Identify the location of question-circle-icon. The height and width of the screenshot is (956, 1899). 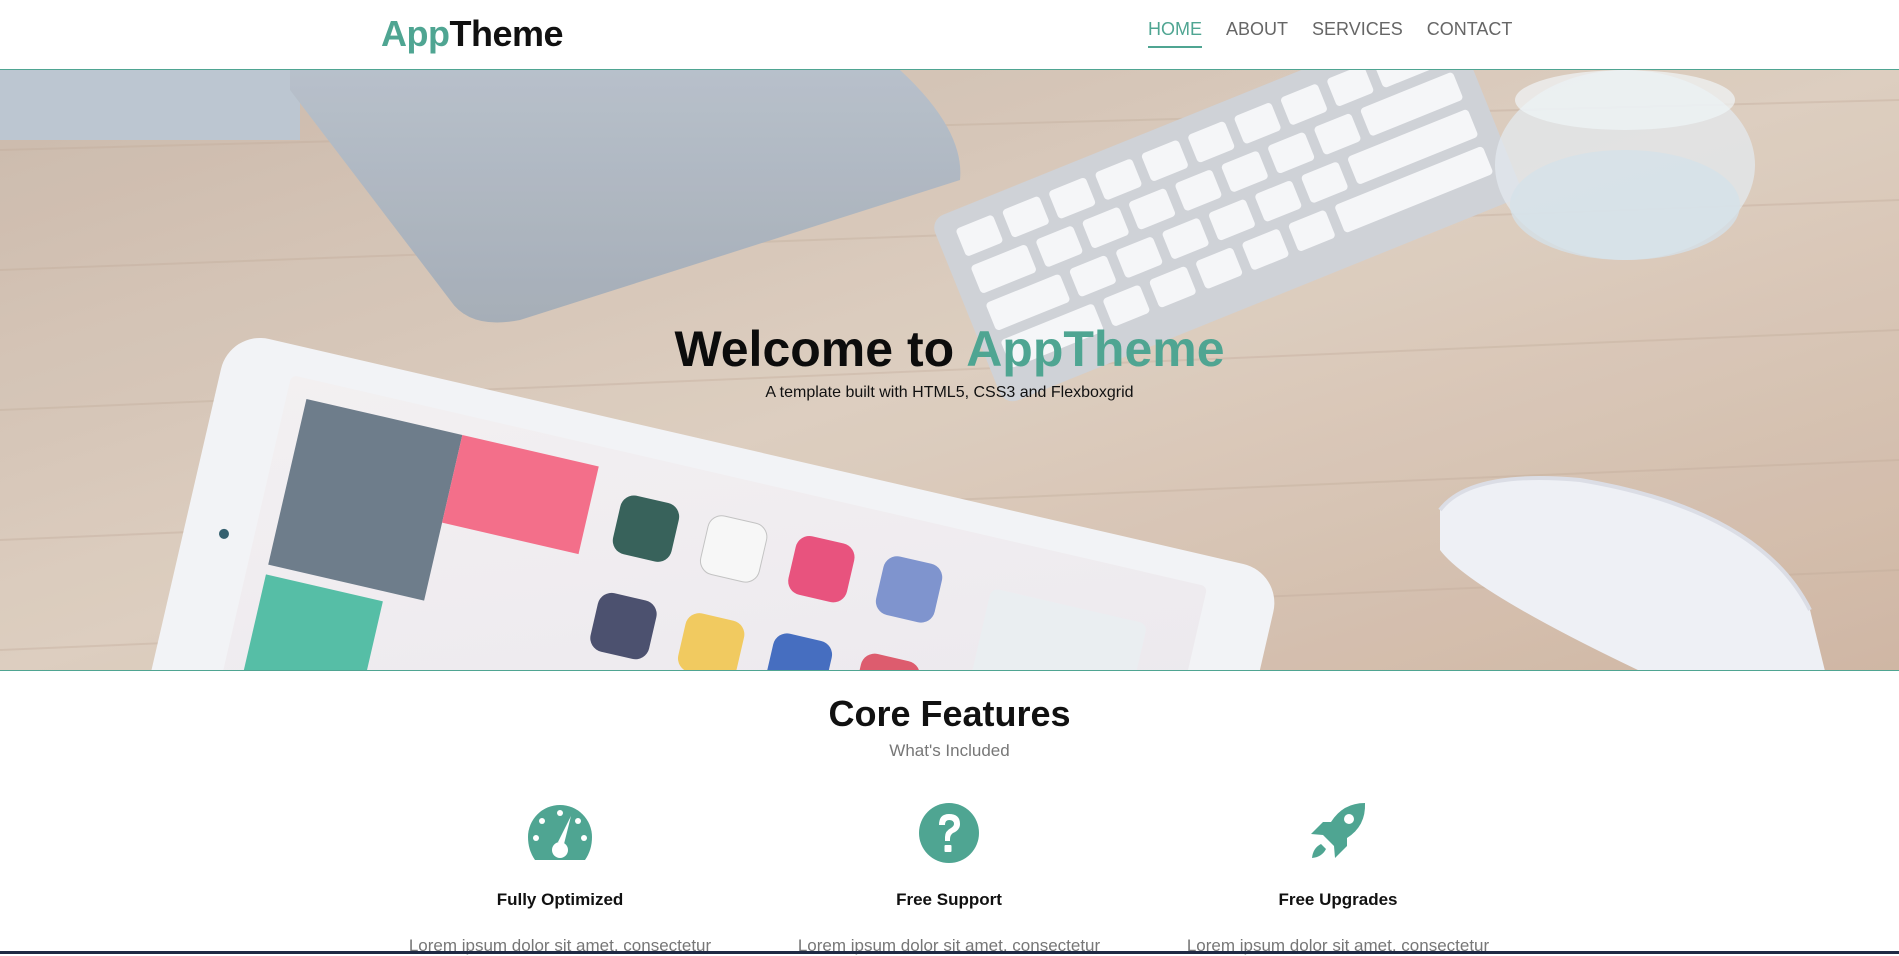
(949, 833).